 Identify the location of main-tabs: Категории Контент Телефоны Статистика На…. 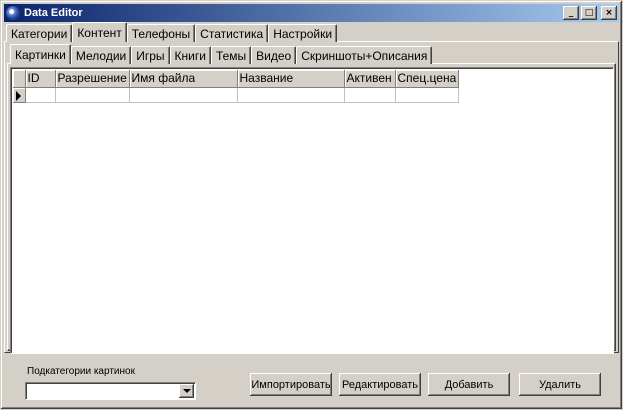
(172, 32).